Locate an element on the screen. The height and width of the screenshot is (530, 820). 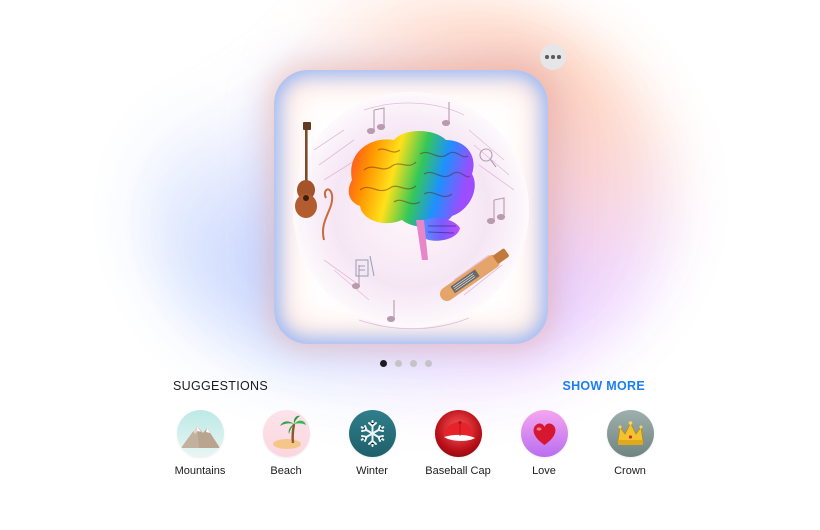
palm-tree-icon is located at coordinates (286, 433).